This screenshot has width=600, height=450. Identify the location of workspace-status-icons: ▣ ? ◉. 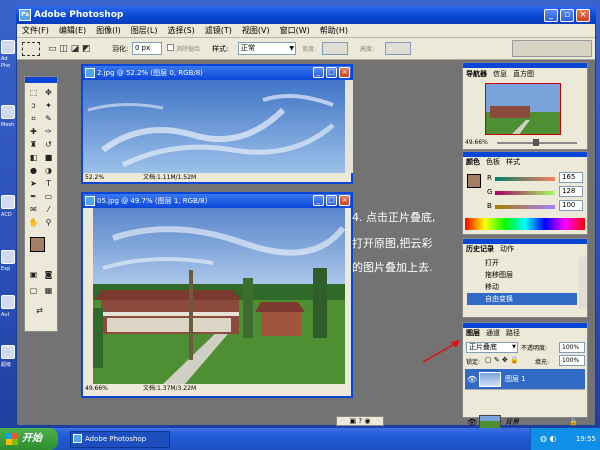
(360, 421).